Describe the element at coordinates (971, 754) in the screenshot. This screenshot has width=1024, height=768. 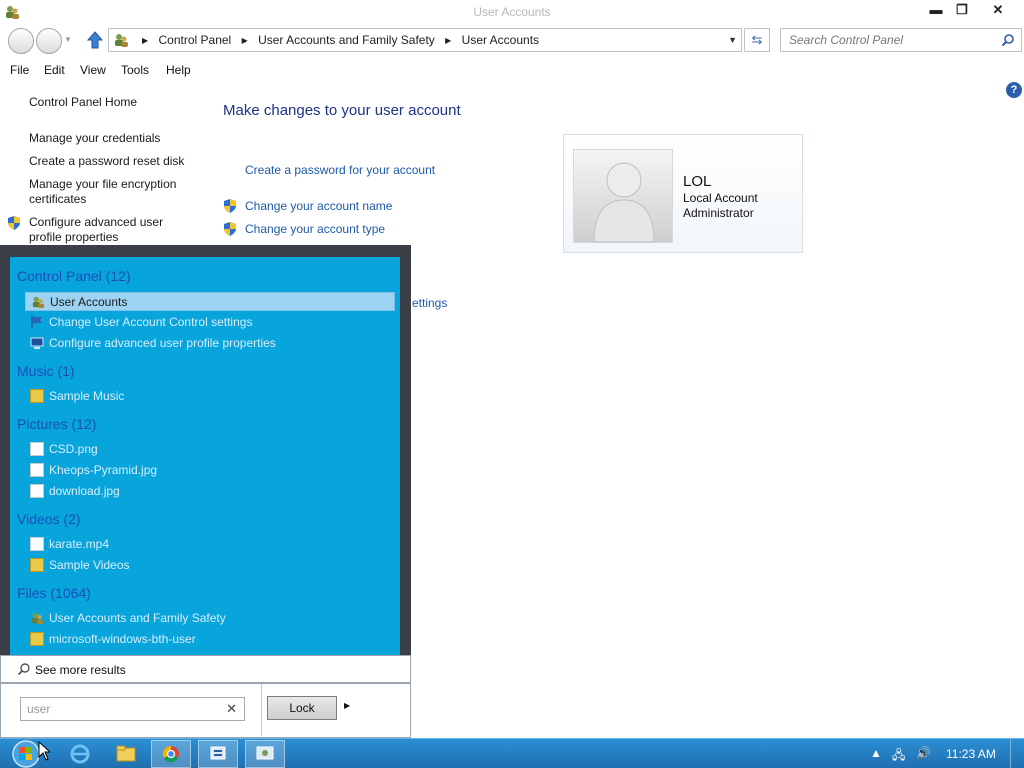
I see `clock: 11:23 AM` at that location.